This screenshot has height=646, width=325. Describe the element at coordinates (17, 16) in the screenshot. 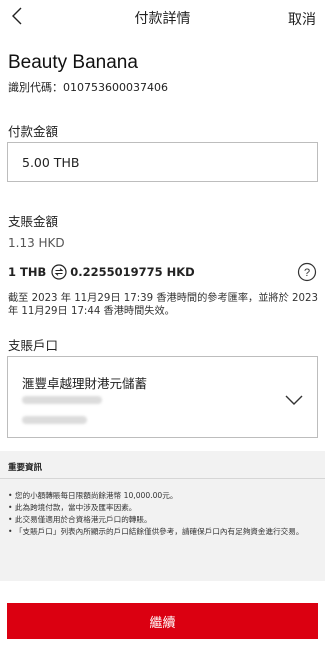

I see `back-chevron-icon` at that location.